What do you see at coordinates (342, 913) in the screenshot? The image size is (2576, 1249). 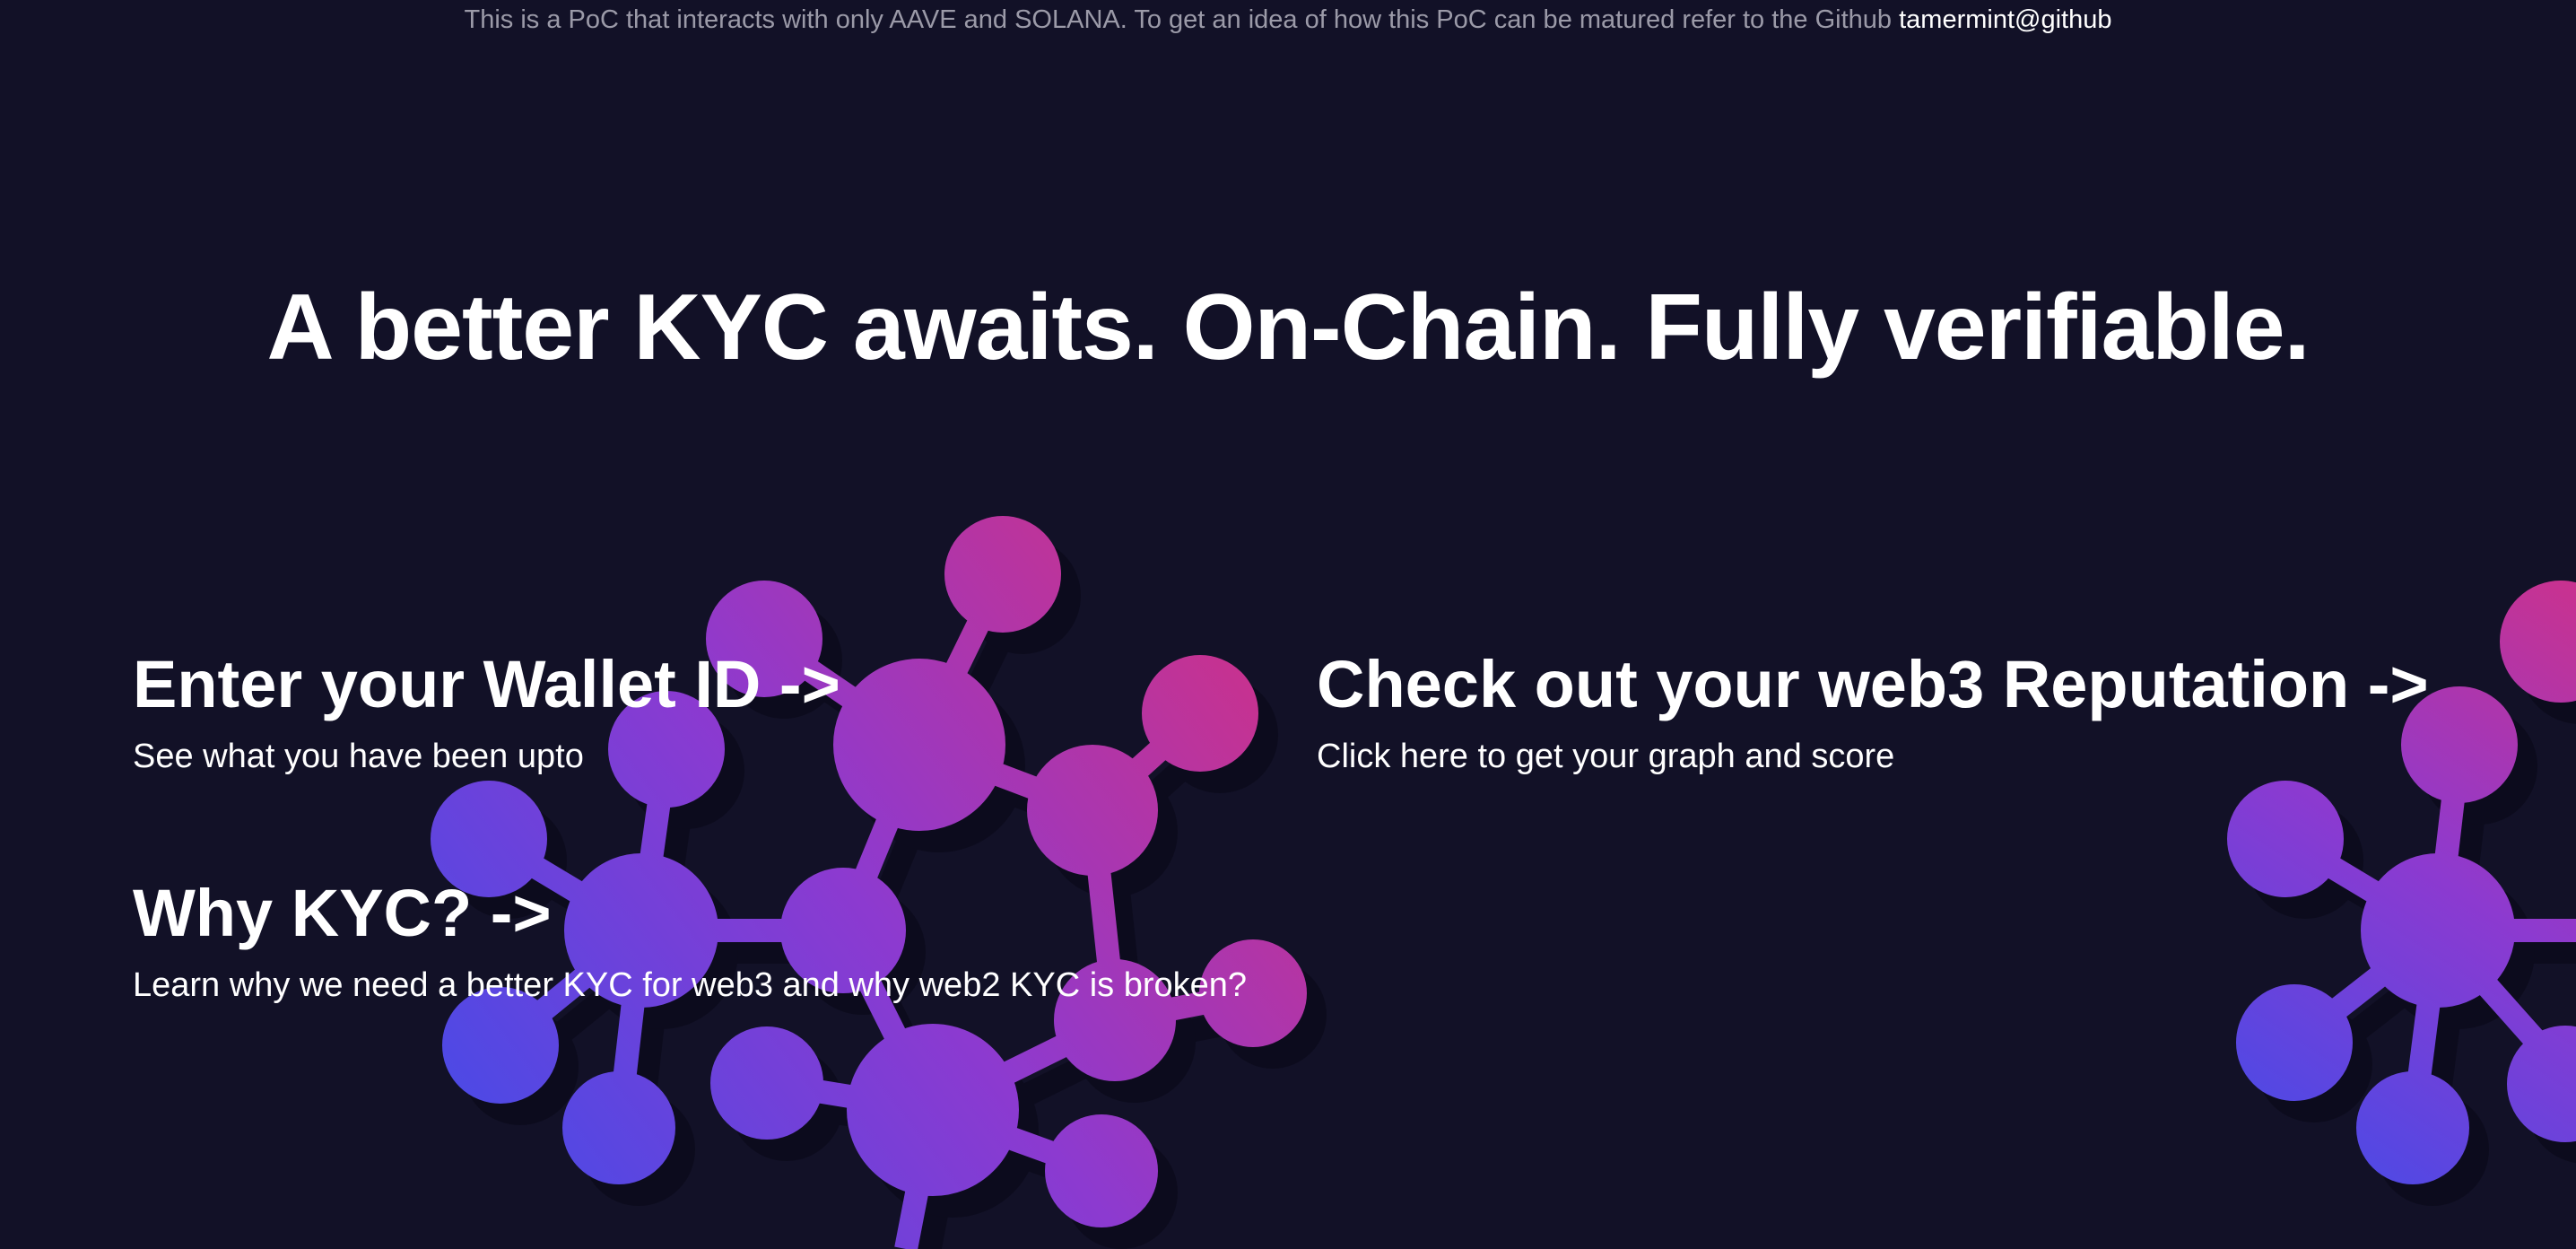 I see `why-kyc-title: Why KYC? ->` at bounding box center [342, 913].